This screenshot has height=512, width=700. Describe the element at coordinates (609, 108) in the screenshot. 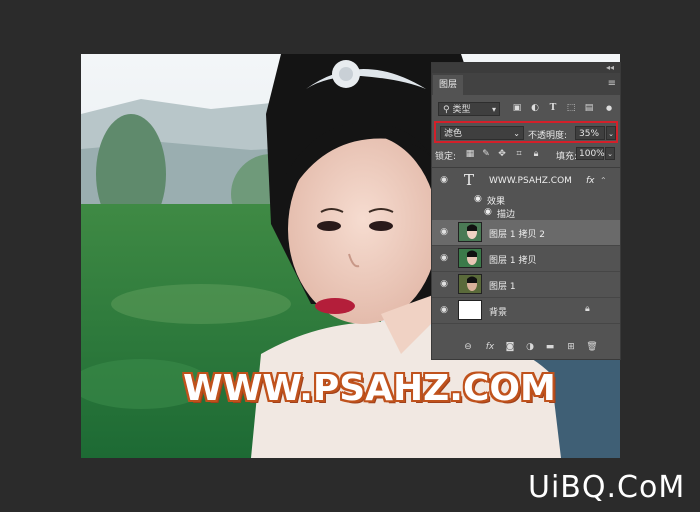

I see `filter-toggle-icon: ●` at that location.